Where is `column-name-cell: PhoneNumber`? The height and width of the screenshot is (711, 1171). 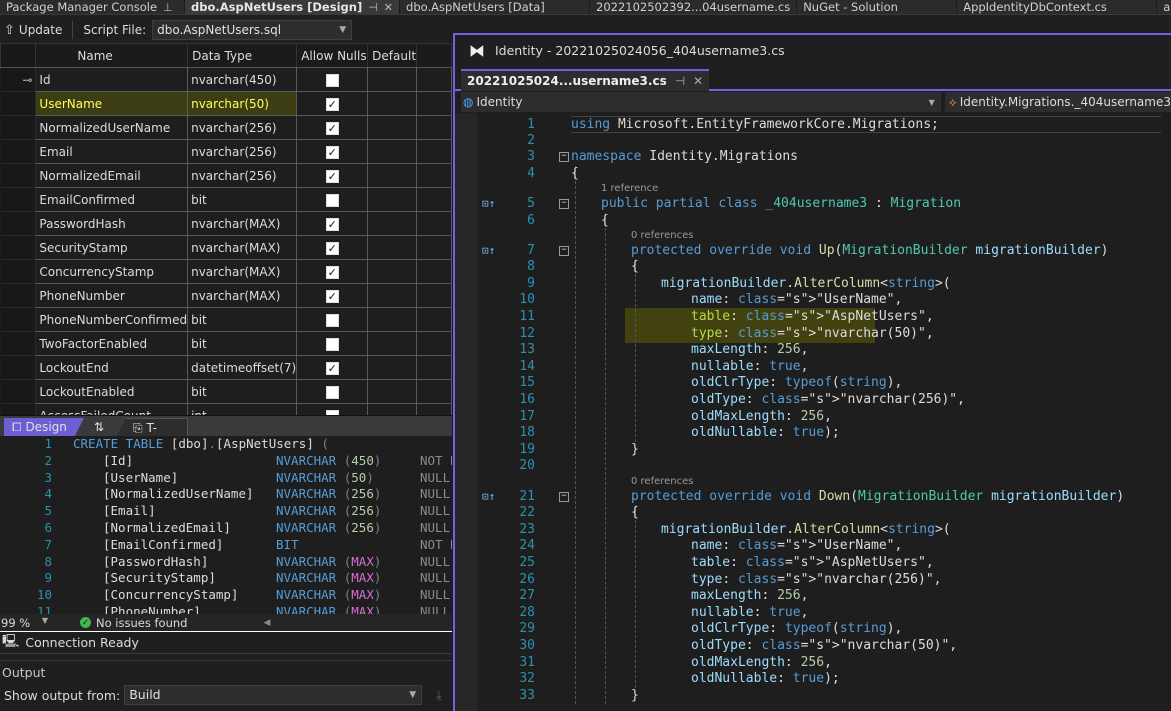 column-name-cell: PhoneNumber is located at coordinates (112, 295).